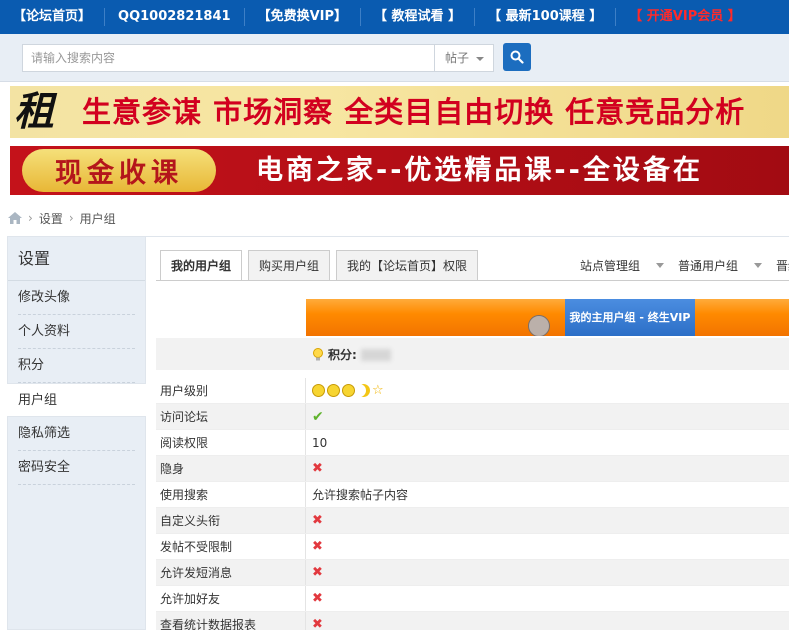 Image resolution: width=789 pixels, height=630 pixels. I want to click on usergroup-progress-bar: 我的主用户组 - 终生VIP, so click(547, 317).